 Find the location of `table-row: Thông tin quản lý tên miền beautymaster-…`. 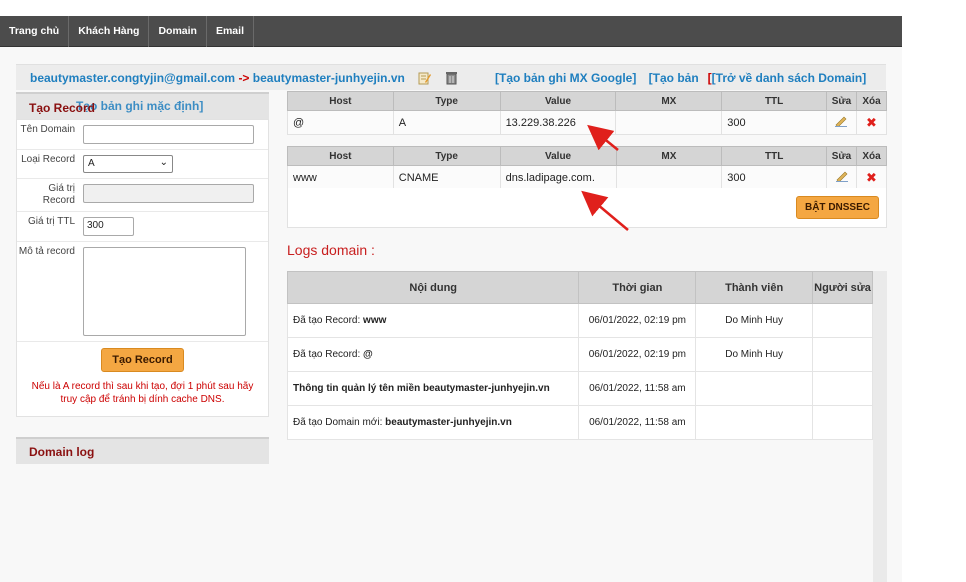

table-row: Thông tin quản lý tên miền beautymaster-… is located at coordinates (579, 388).